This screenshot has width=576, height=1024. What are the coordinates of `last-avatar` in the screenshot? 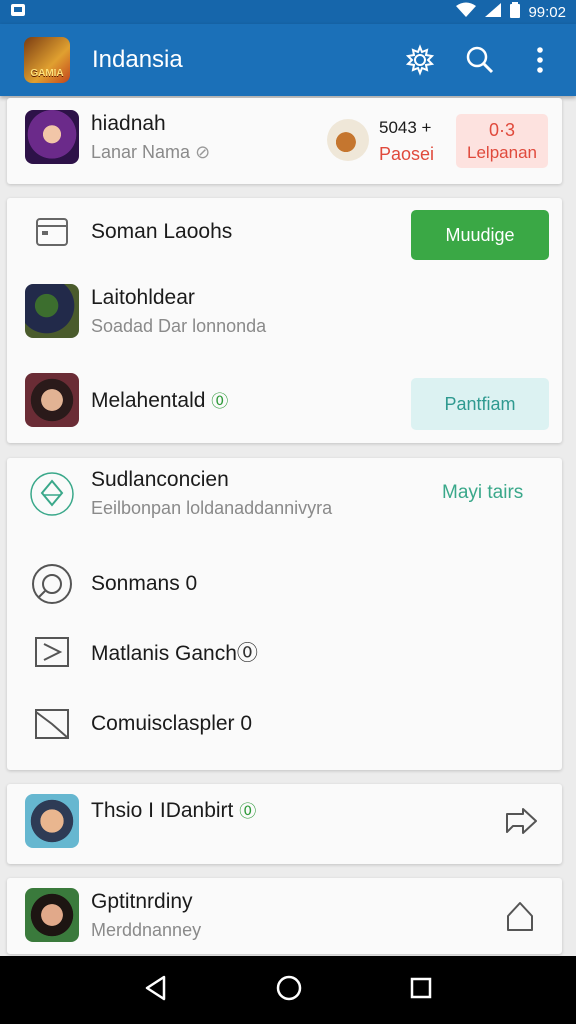 It's located at (52, 915).